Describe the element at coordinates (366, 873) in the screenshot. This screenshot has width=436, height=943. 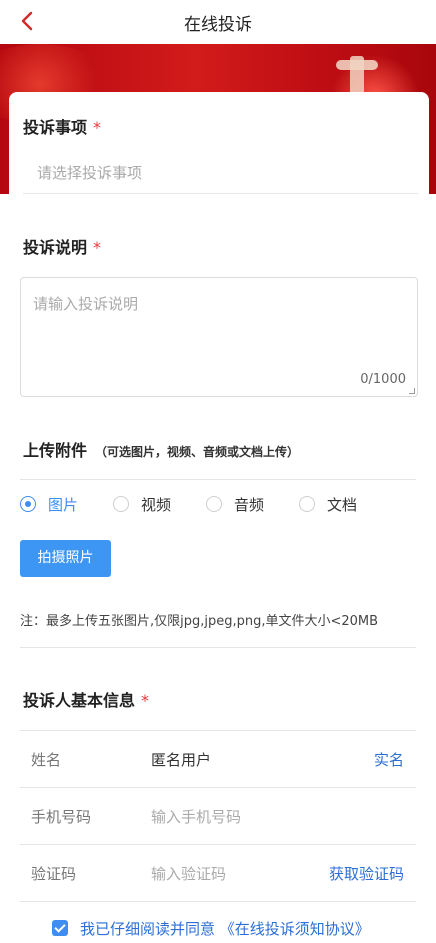
I see `get-code-button: 获取验证码` at that location.